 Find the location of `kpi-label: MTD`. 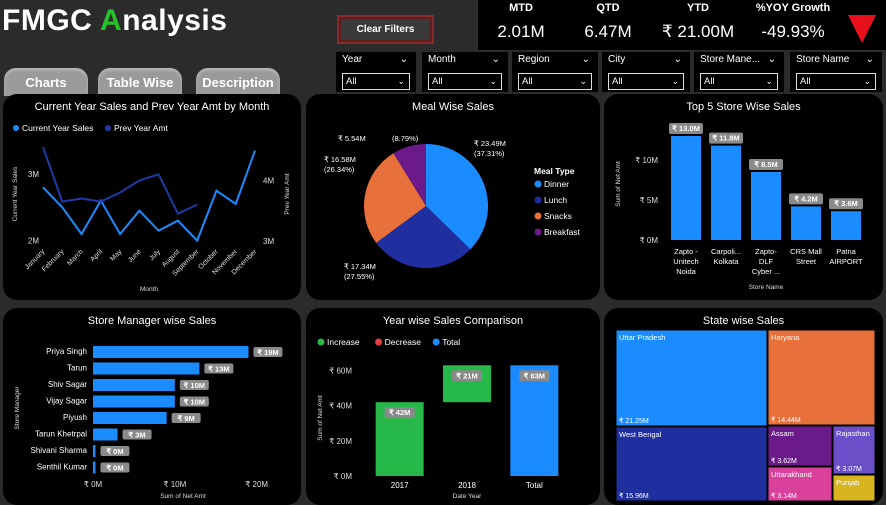

kpi-label: MTD is located at coordinates (521, 8).